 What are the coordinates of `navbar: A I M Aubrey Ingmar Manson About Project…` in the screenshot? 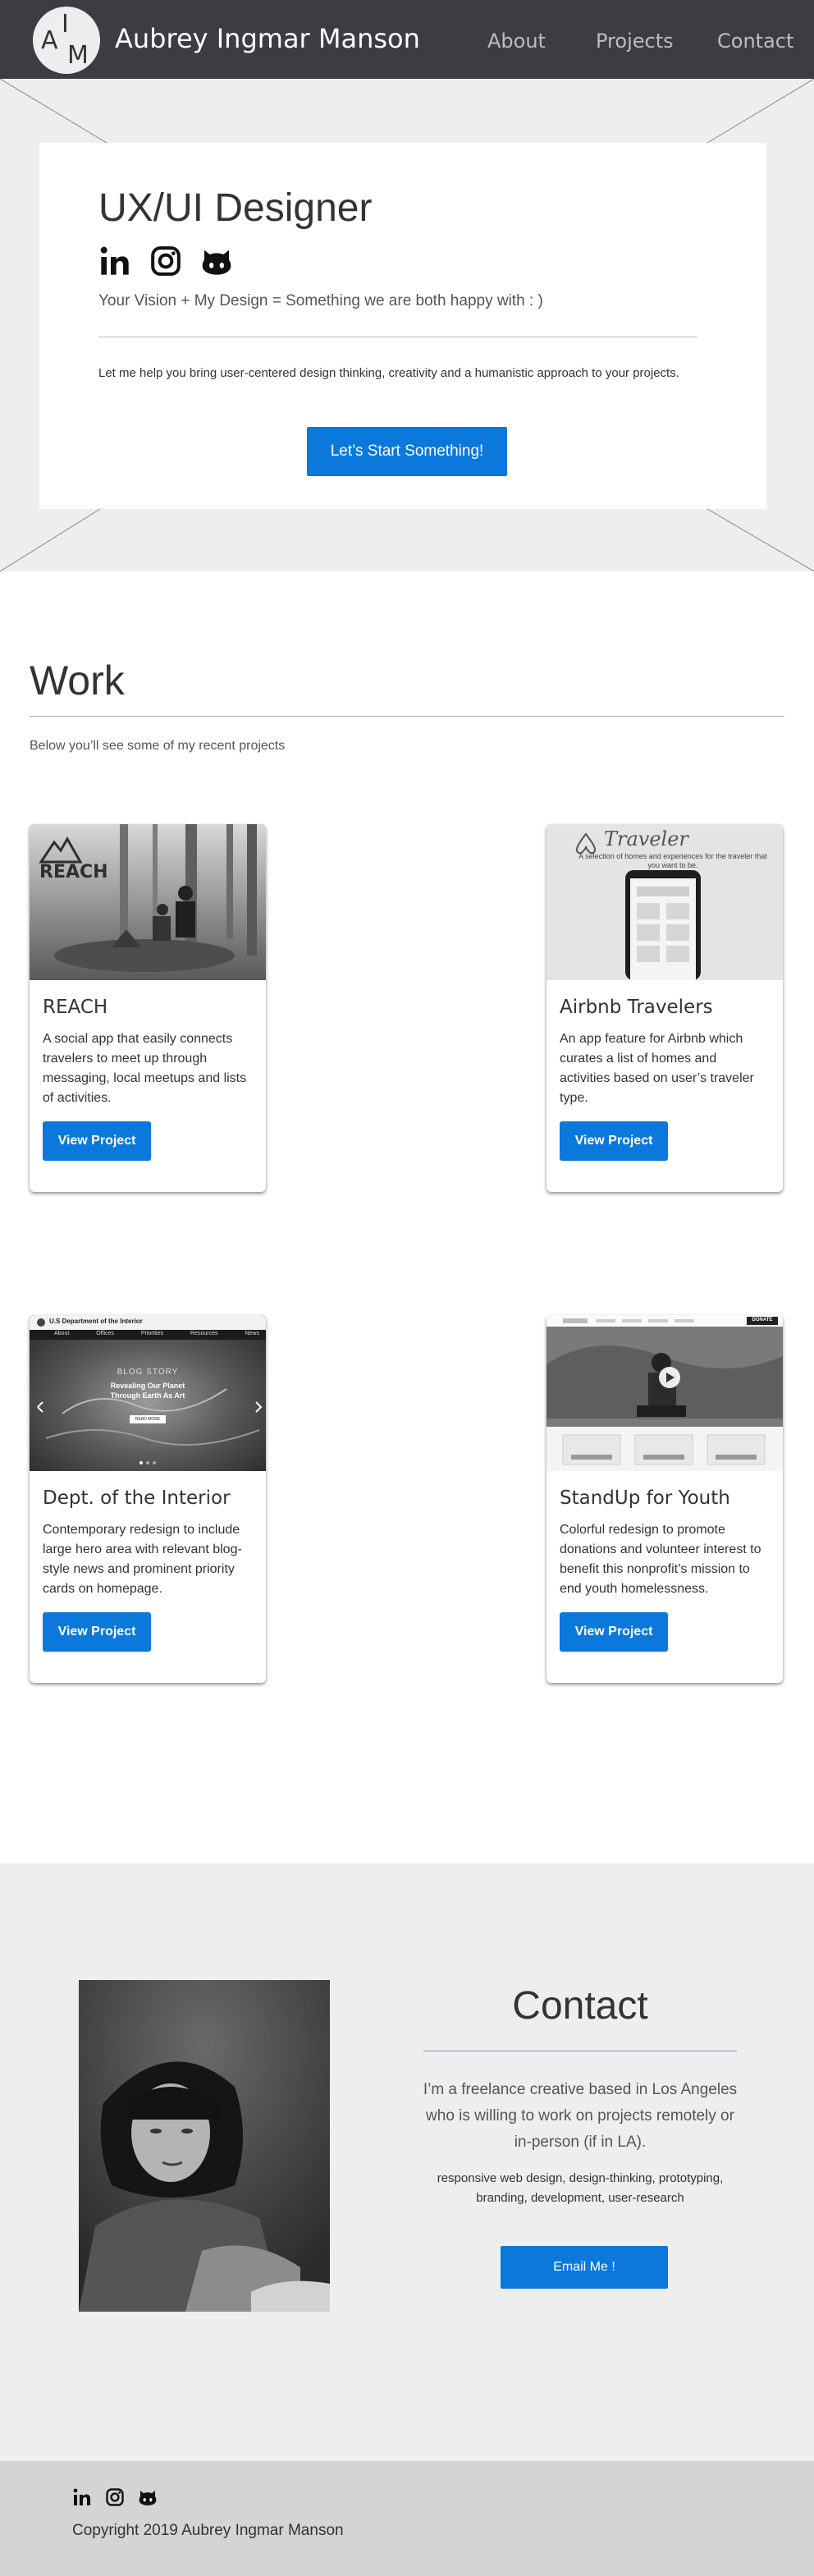 It's located at (407, 40).